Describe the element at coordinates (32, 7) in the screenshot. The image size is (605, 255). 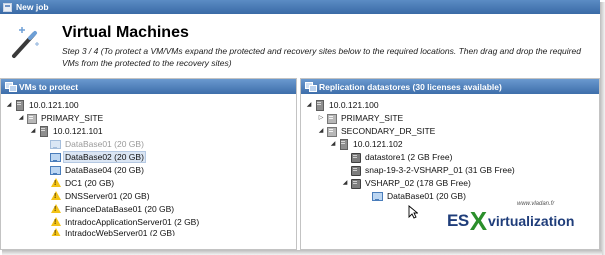
I see `window-title: New job` at that location.